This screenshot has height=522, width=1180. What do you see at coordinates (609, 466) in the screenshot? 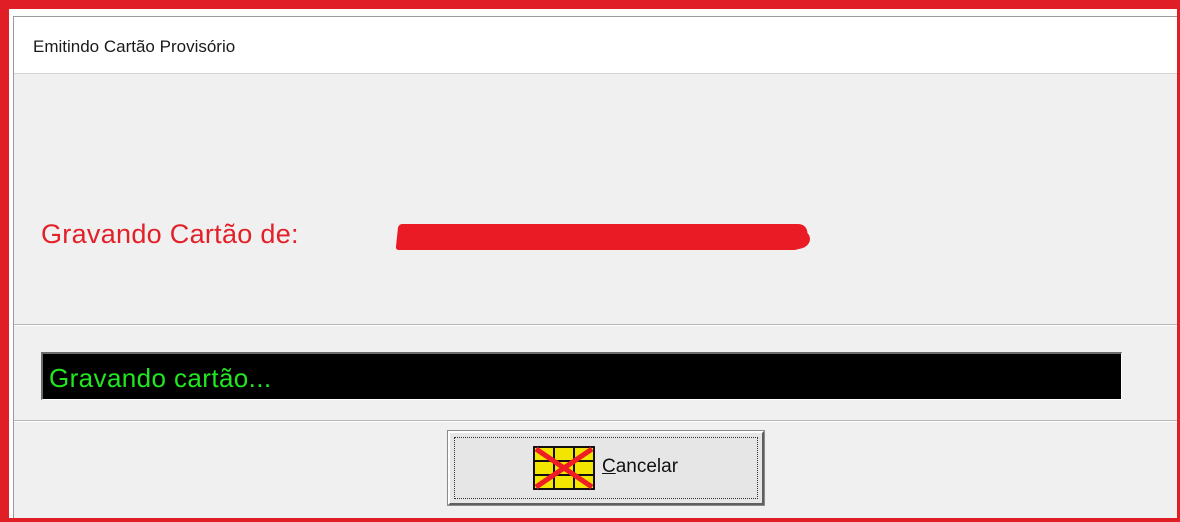
I see `cancel-mnemonic: C` at bounding box center [609, 466].